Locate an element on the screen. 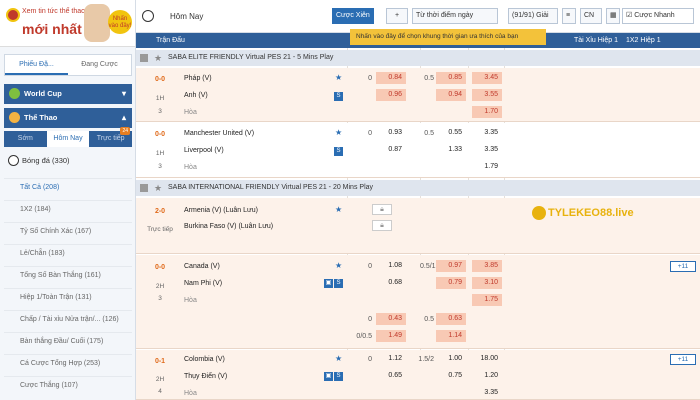  odds-1x2-away: 1.20 is located at coordinates (487, 376).